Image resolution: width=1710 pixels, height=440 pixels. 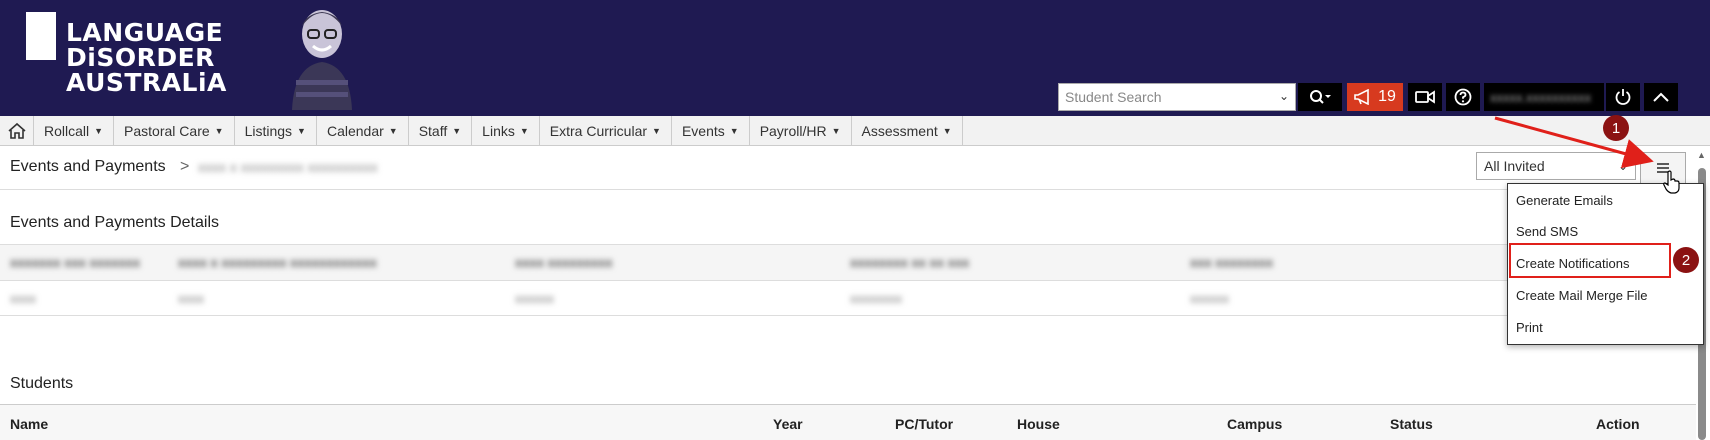 What do you see at coordinates (1671, 182) in the screenshot?
I see `hand-cursor-icon` at bounding box center [1671, 182].